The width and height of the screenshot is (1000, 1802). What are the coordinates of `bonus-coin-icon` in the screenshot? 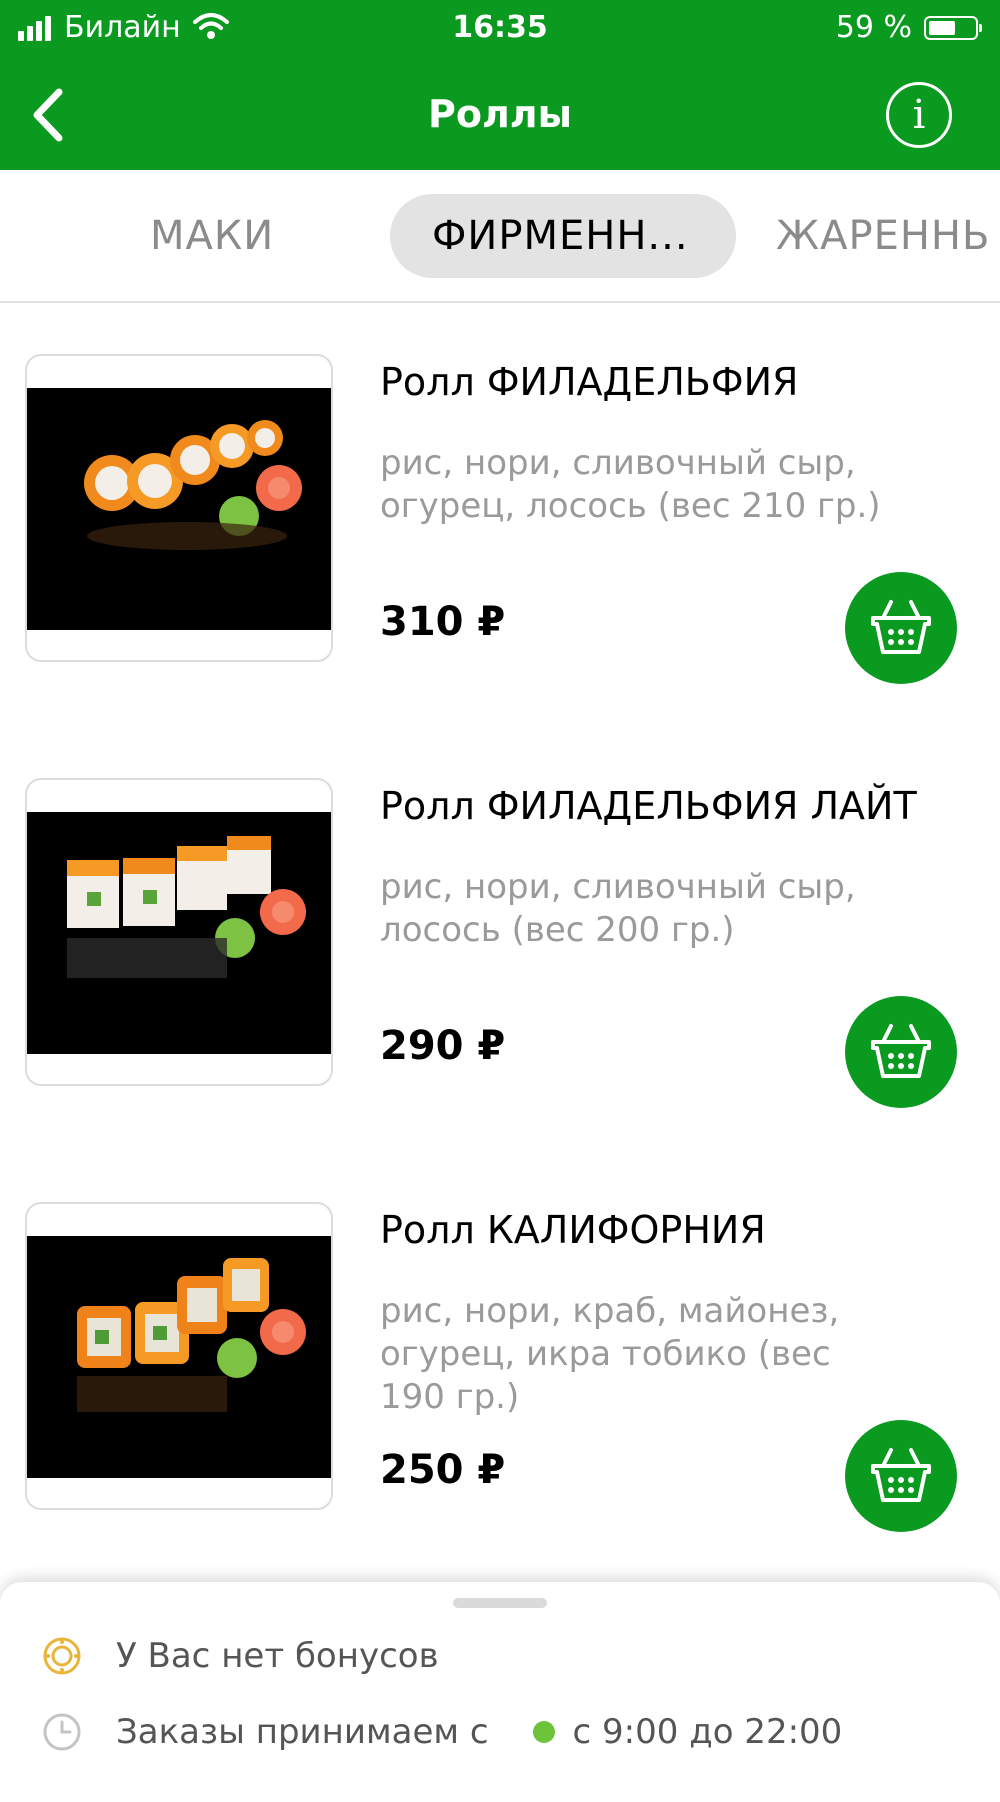 It's located at (62, 1656).